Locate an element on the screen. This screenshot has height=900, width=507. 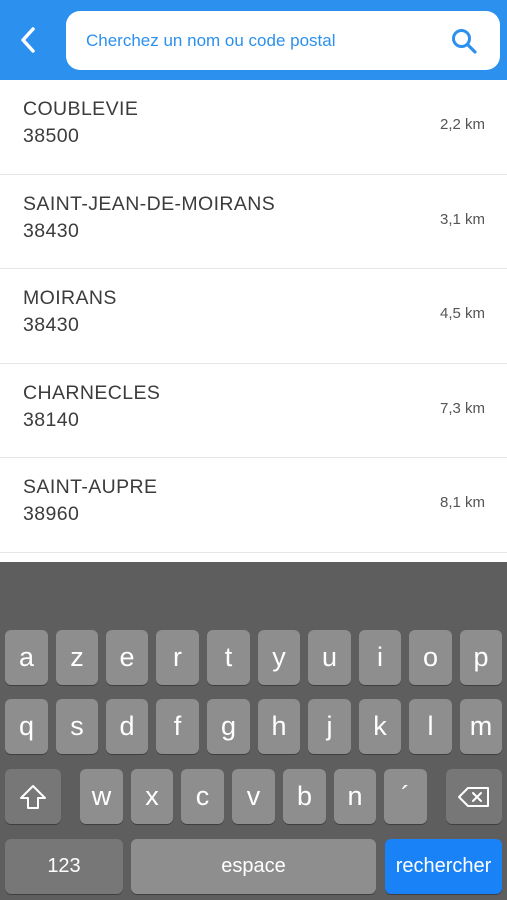
search-box is located at coordinates (283, 40).